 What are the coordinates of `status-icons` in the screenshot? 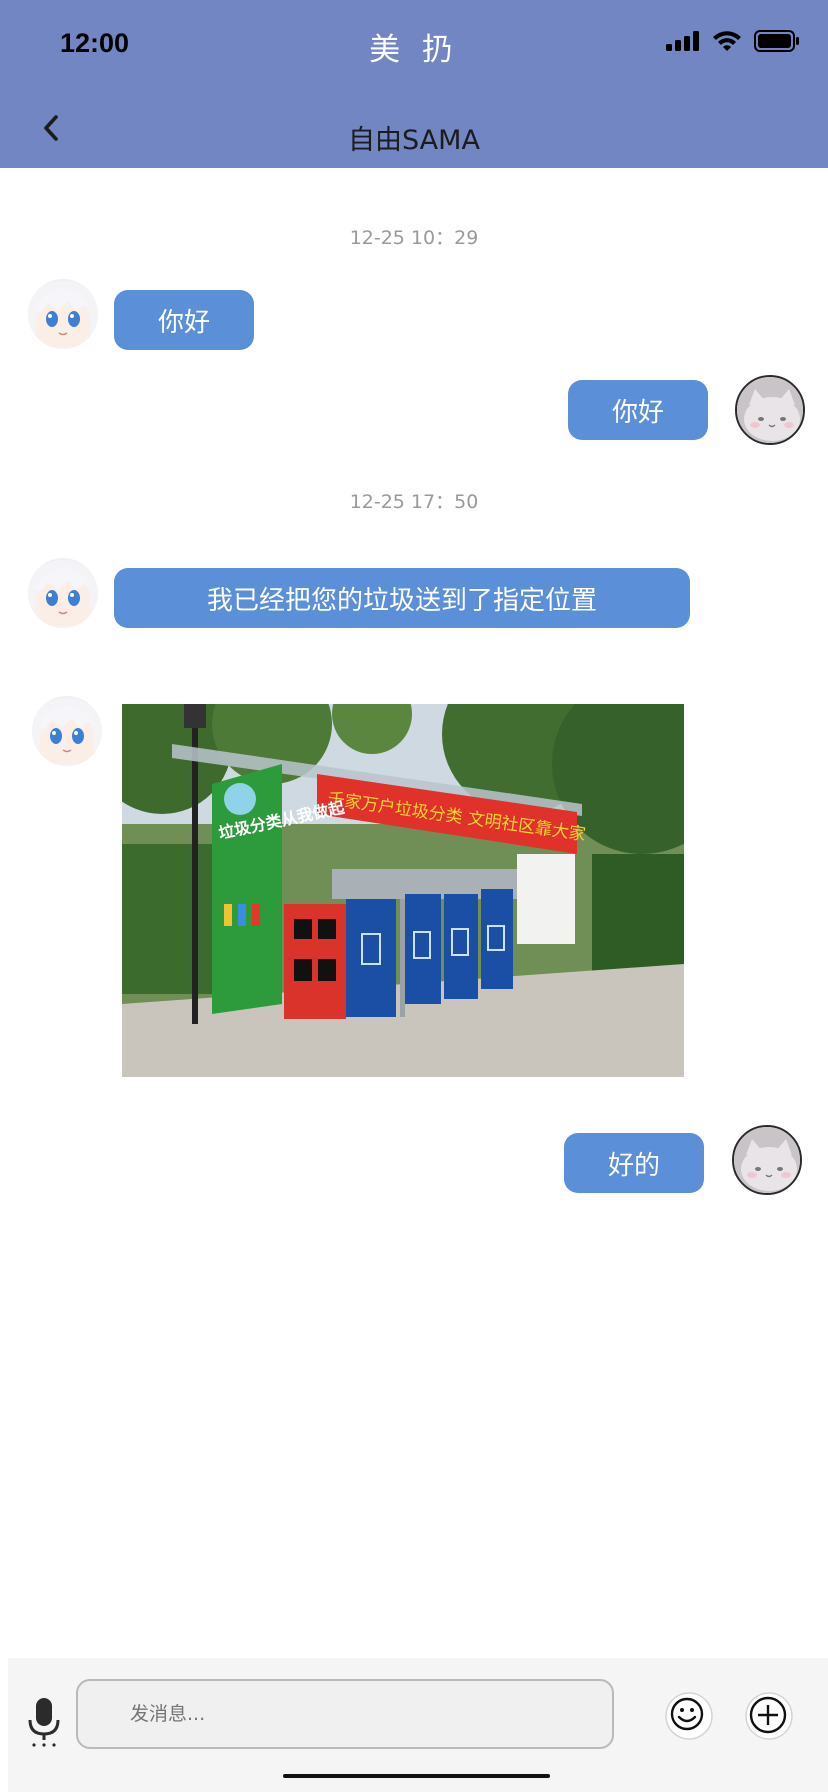 It's located at (733, 41).